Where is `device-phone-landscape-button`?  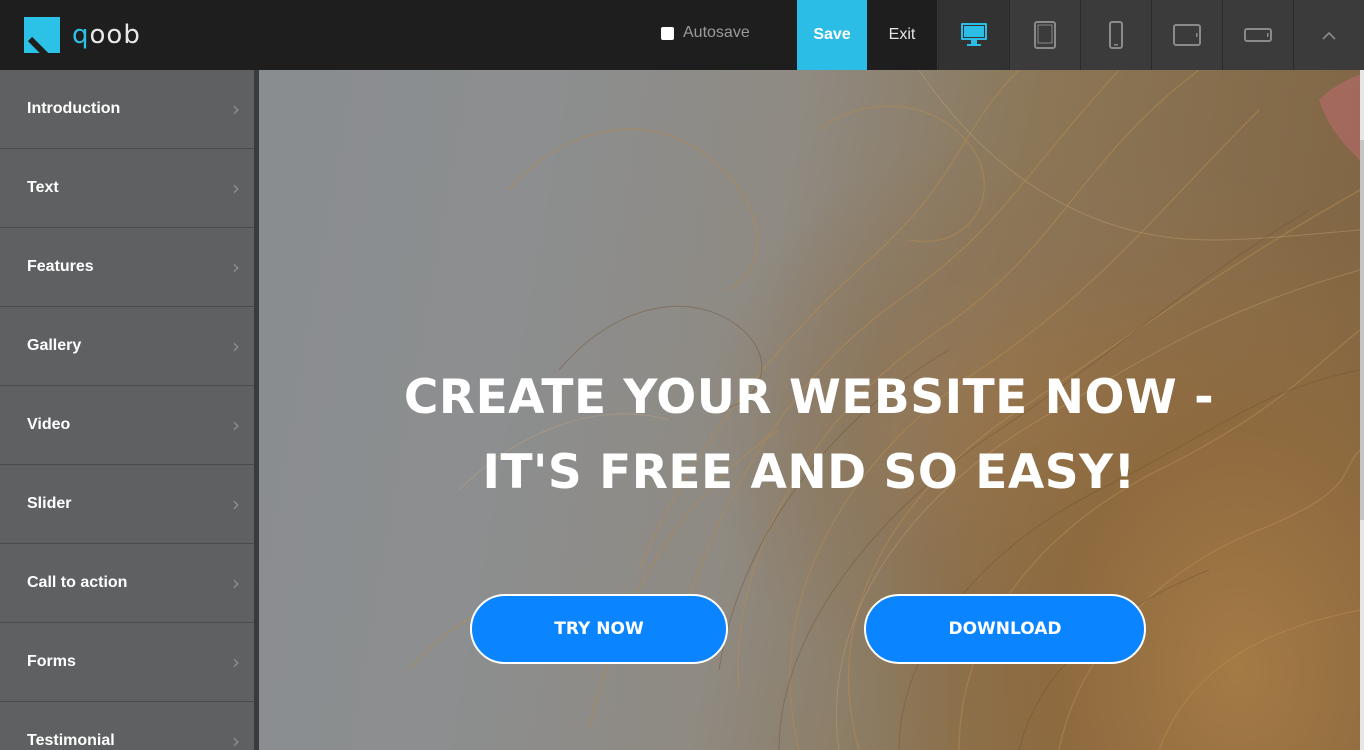
device-phone-landscape-button is located at coordinates (1257, 35).